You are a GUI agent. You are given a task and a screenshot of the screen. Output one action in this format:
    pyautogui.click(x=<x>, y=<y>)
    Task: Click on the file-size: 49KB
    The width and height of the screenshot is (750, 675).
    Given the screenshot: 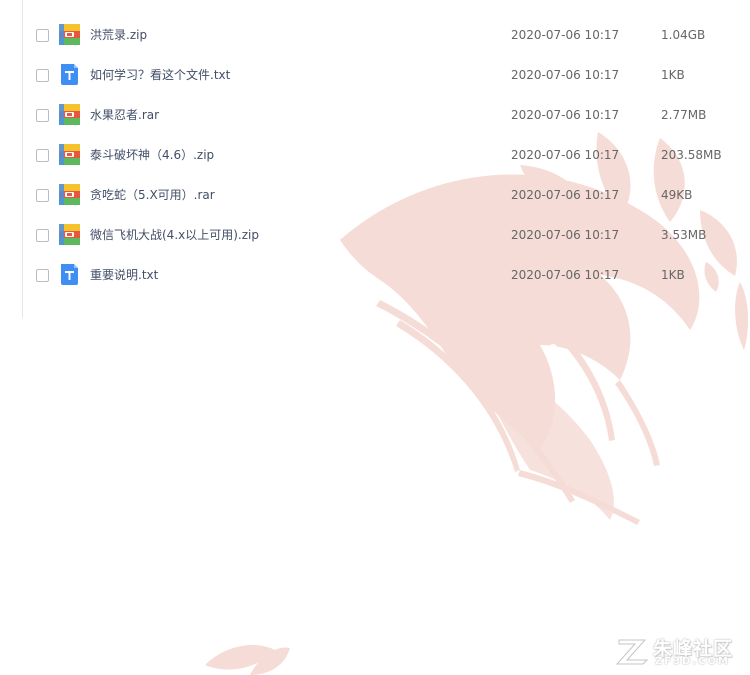 What is the action you would take?
    pyautogui.click(x=677, y=195)
    